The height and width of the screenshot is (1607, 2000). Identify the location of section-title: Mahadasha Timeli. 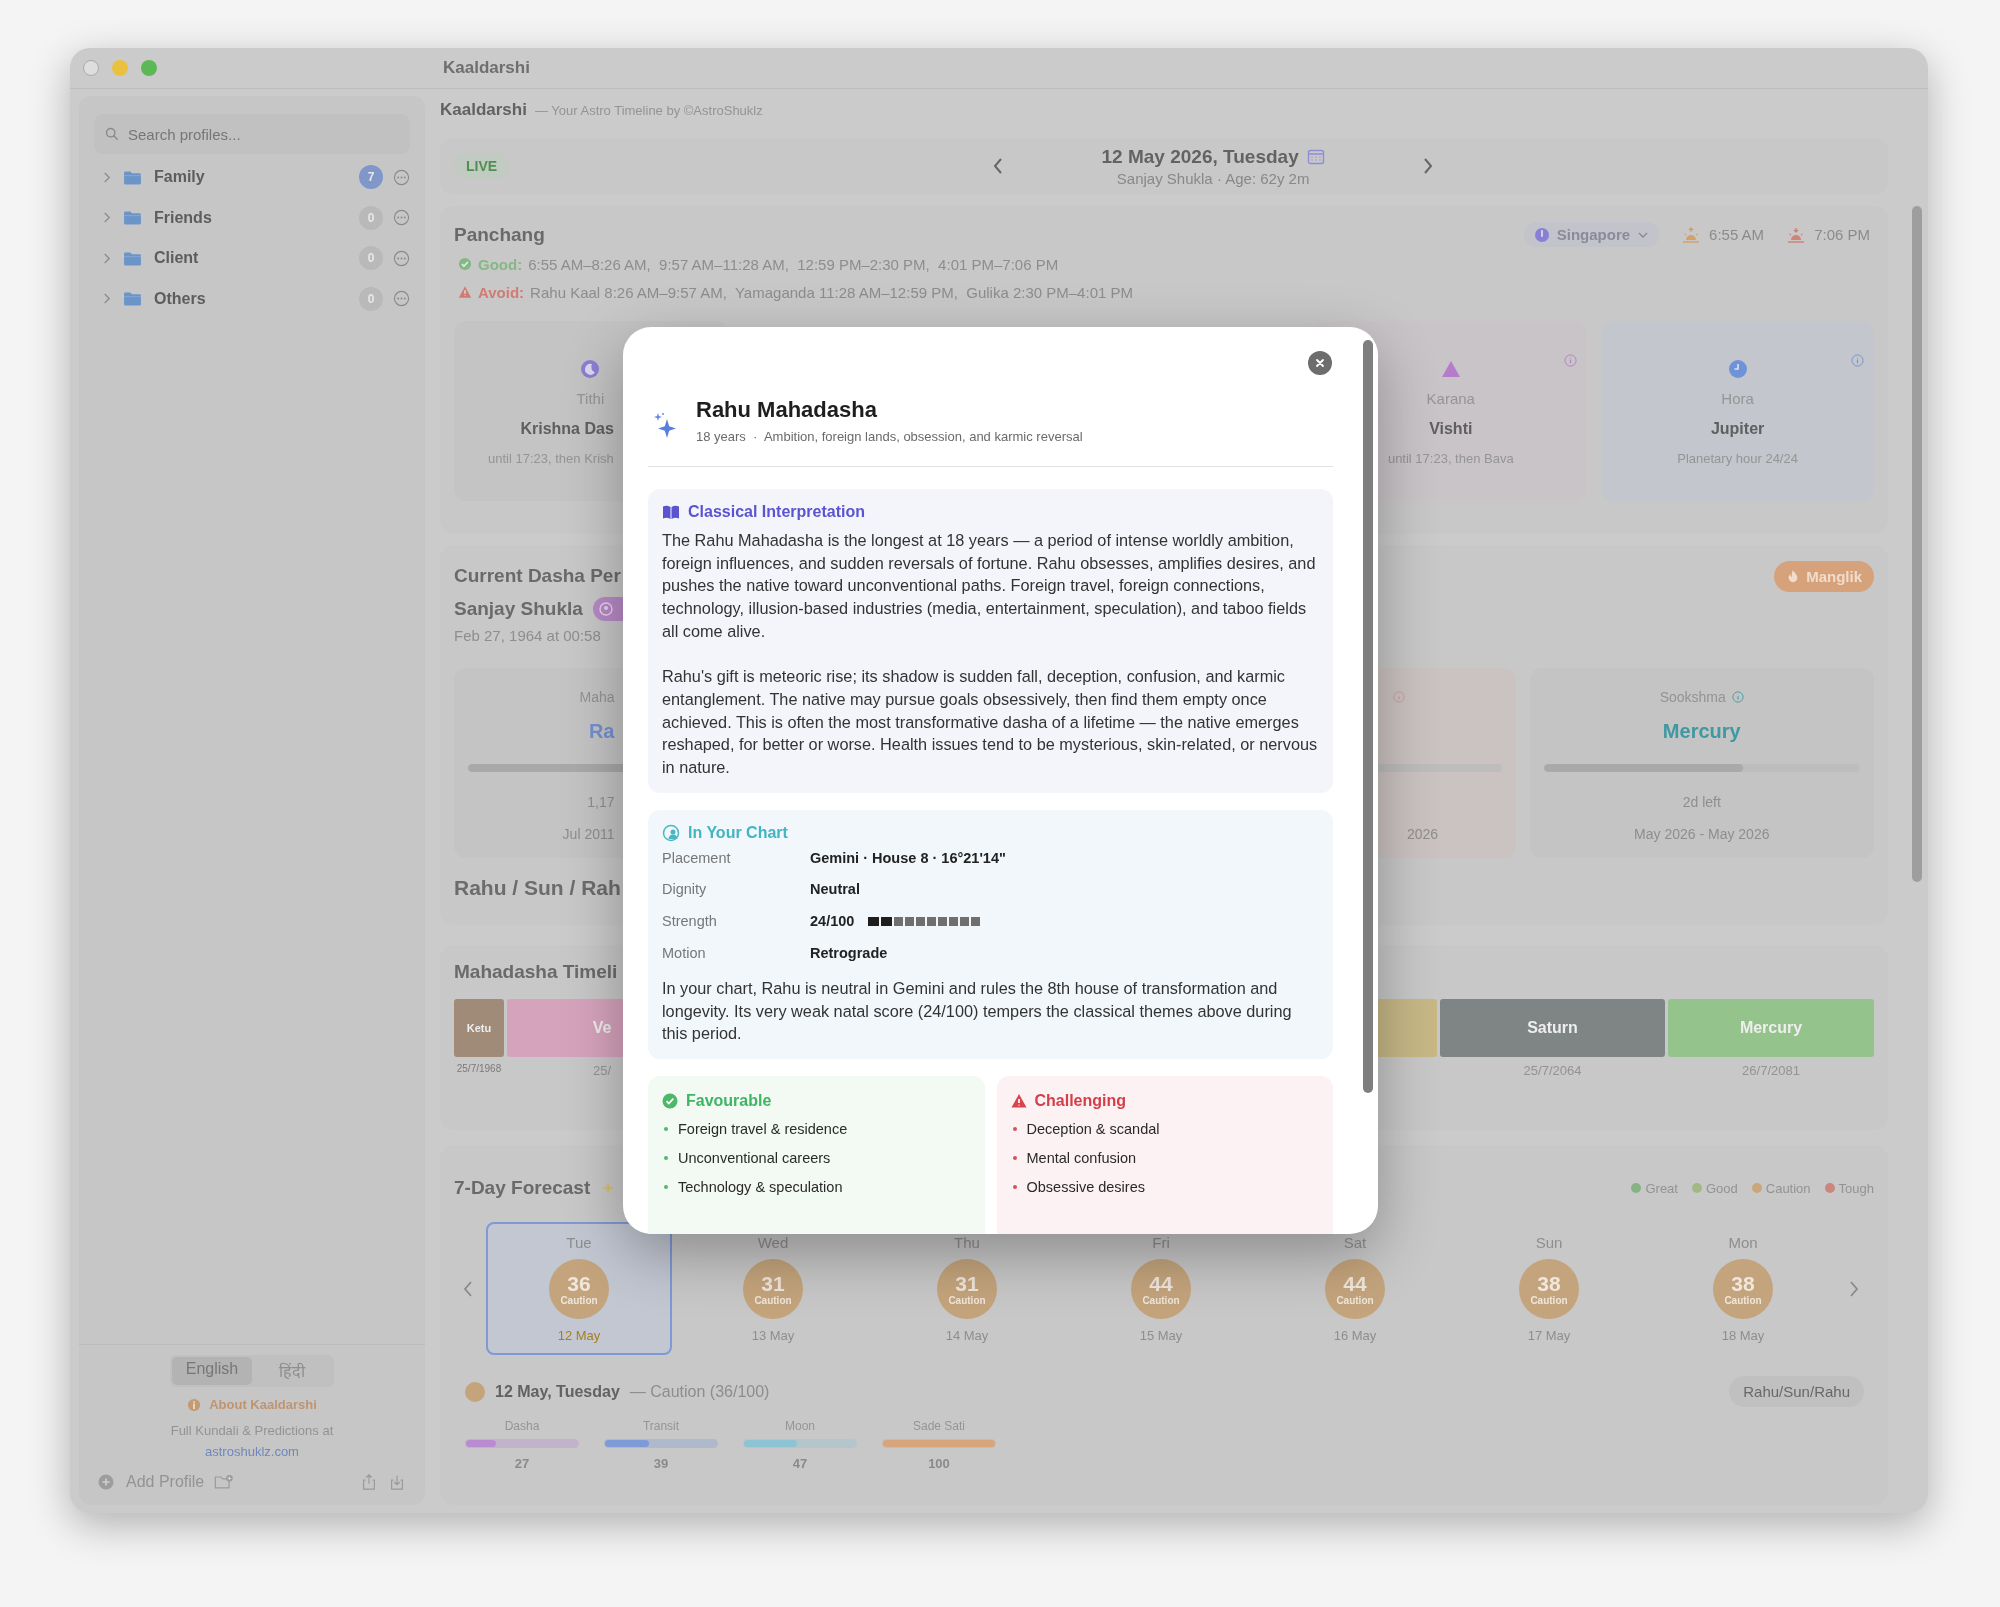
(536, 971).